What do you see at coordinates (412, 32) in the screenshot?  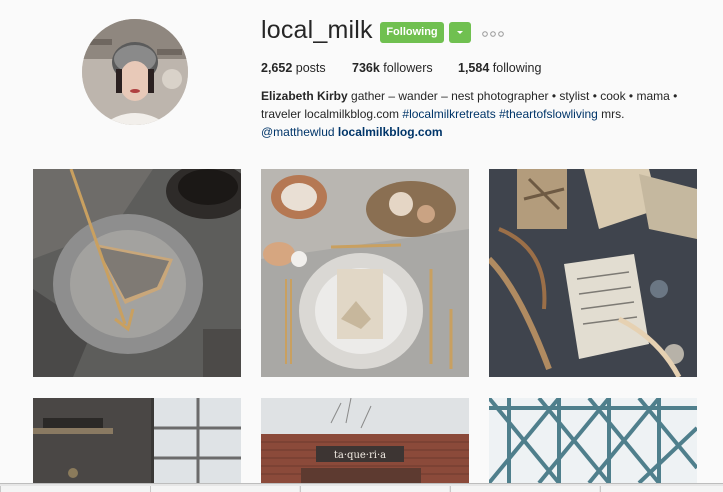 I see `following-button: Following` at bounding box center [412, 32].